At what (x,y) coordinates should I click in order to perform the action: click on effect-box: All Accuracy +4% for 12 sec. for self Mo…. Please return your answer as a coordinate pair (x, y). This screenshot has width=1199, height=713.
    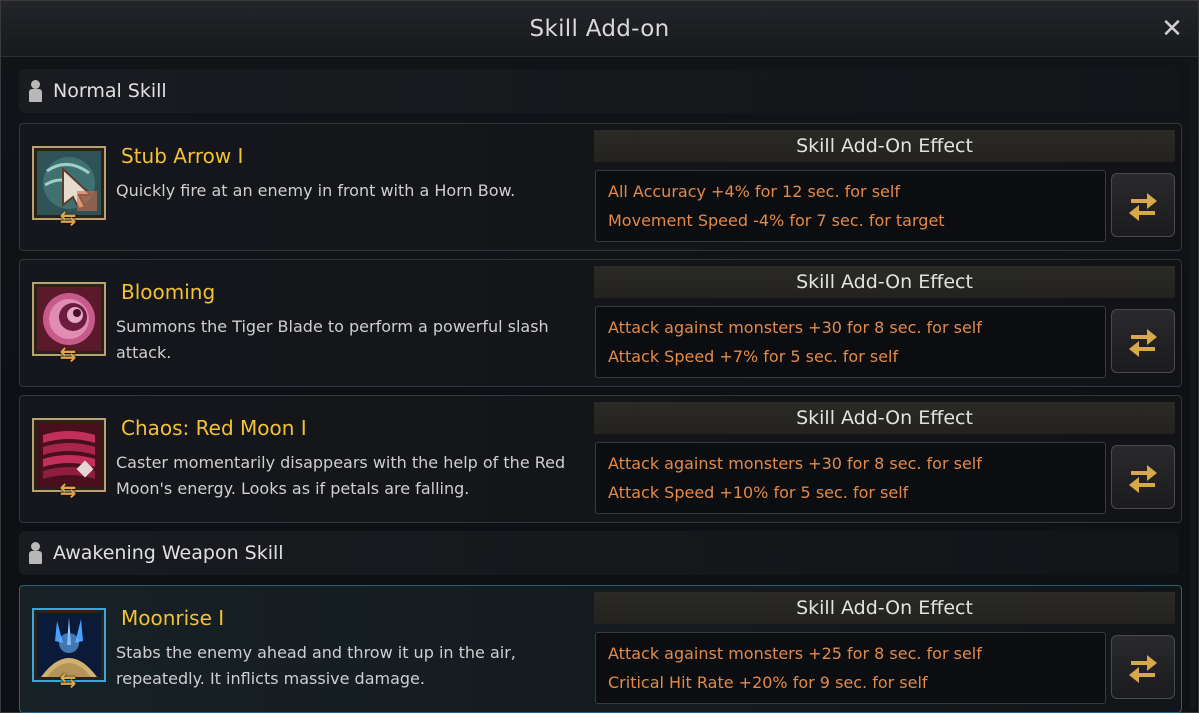
    Looking at the image, I should click on (850, 206).